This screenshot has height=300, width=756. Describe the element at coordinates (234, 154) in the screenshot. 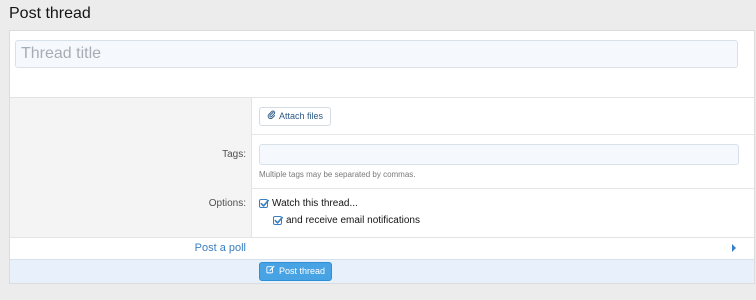

I see `tags-label: Tags:` at that location.